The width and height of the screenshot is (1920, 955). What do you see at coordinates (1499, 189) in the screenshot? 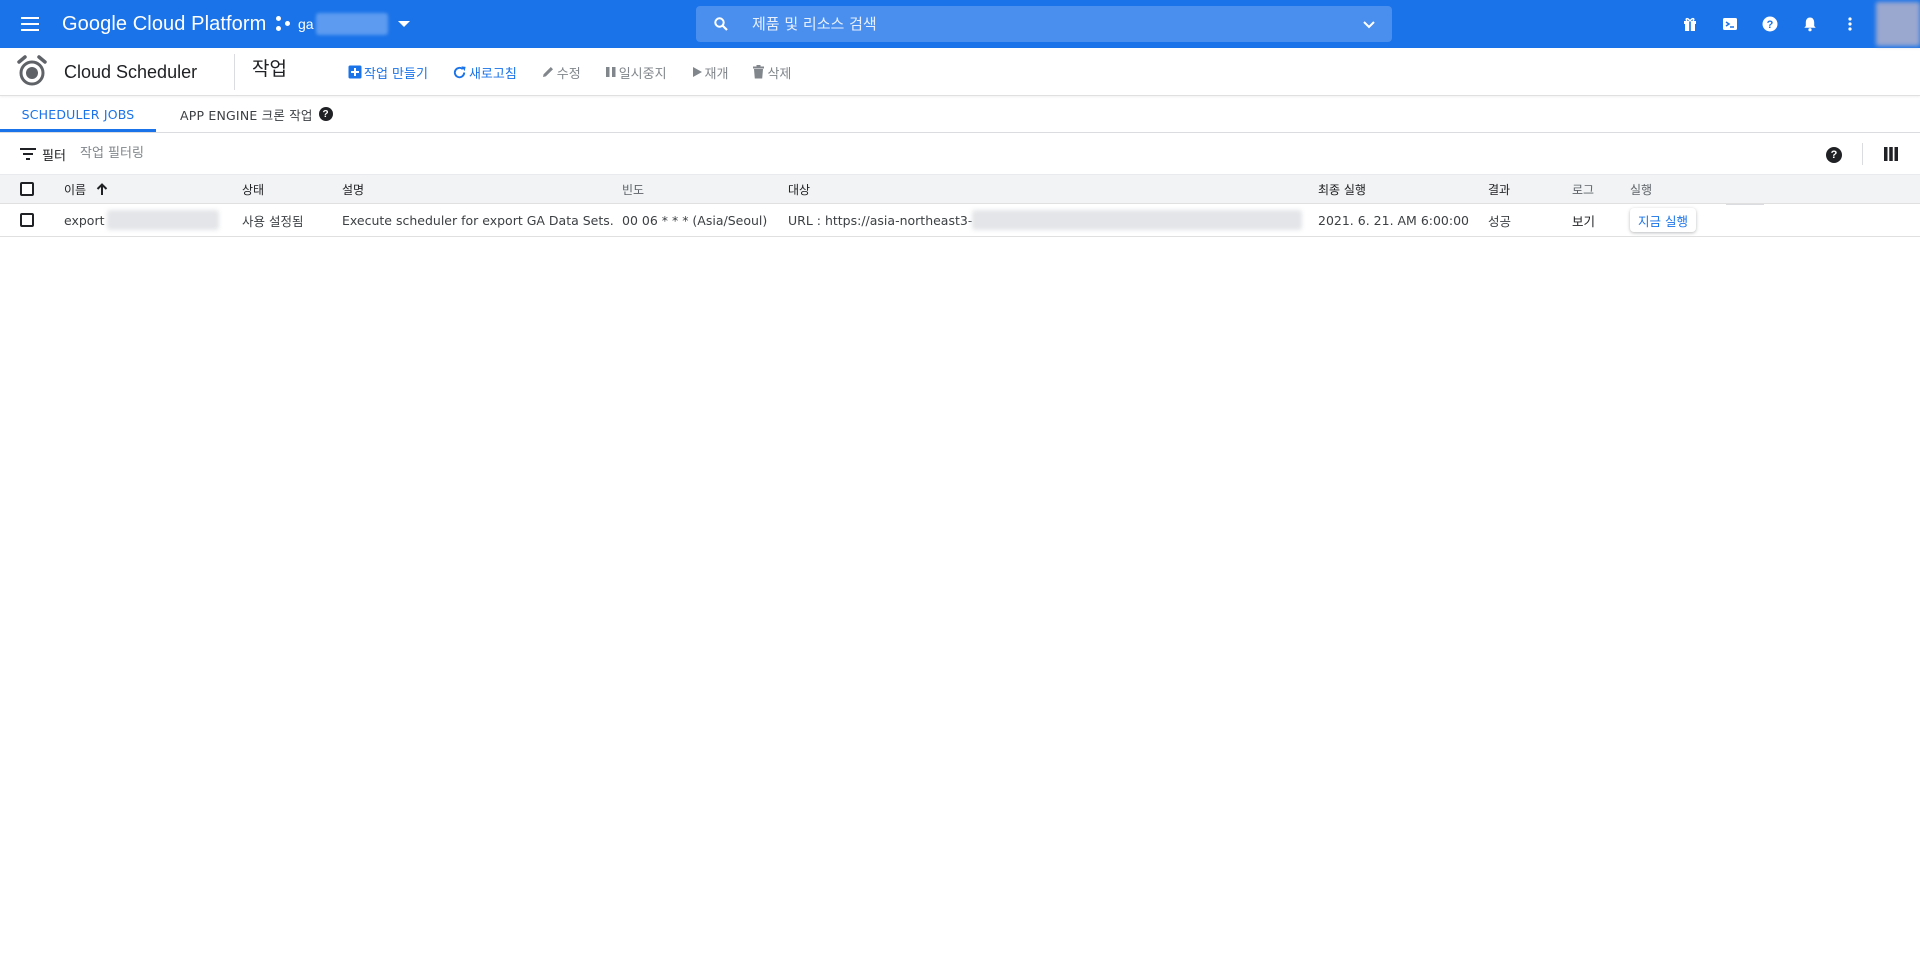
I see `column-header-result: 결과` at bounding box center [1499, 189].